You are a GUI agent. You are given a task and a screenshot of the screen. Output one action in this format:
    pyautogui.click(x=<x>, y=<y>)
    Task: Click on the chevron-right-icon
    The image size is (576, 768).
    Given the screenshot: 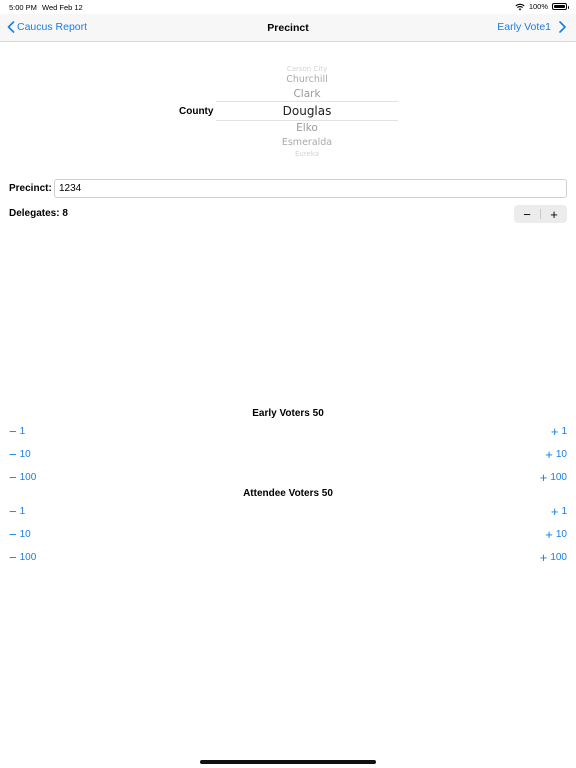 What is the action you would take?
    pyautogui.click(x=562, y=27)
    